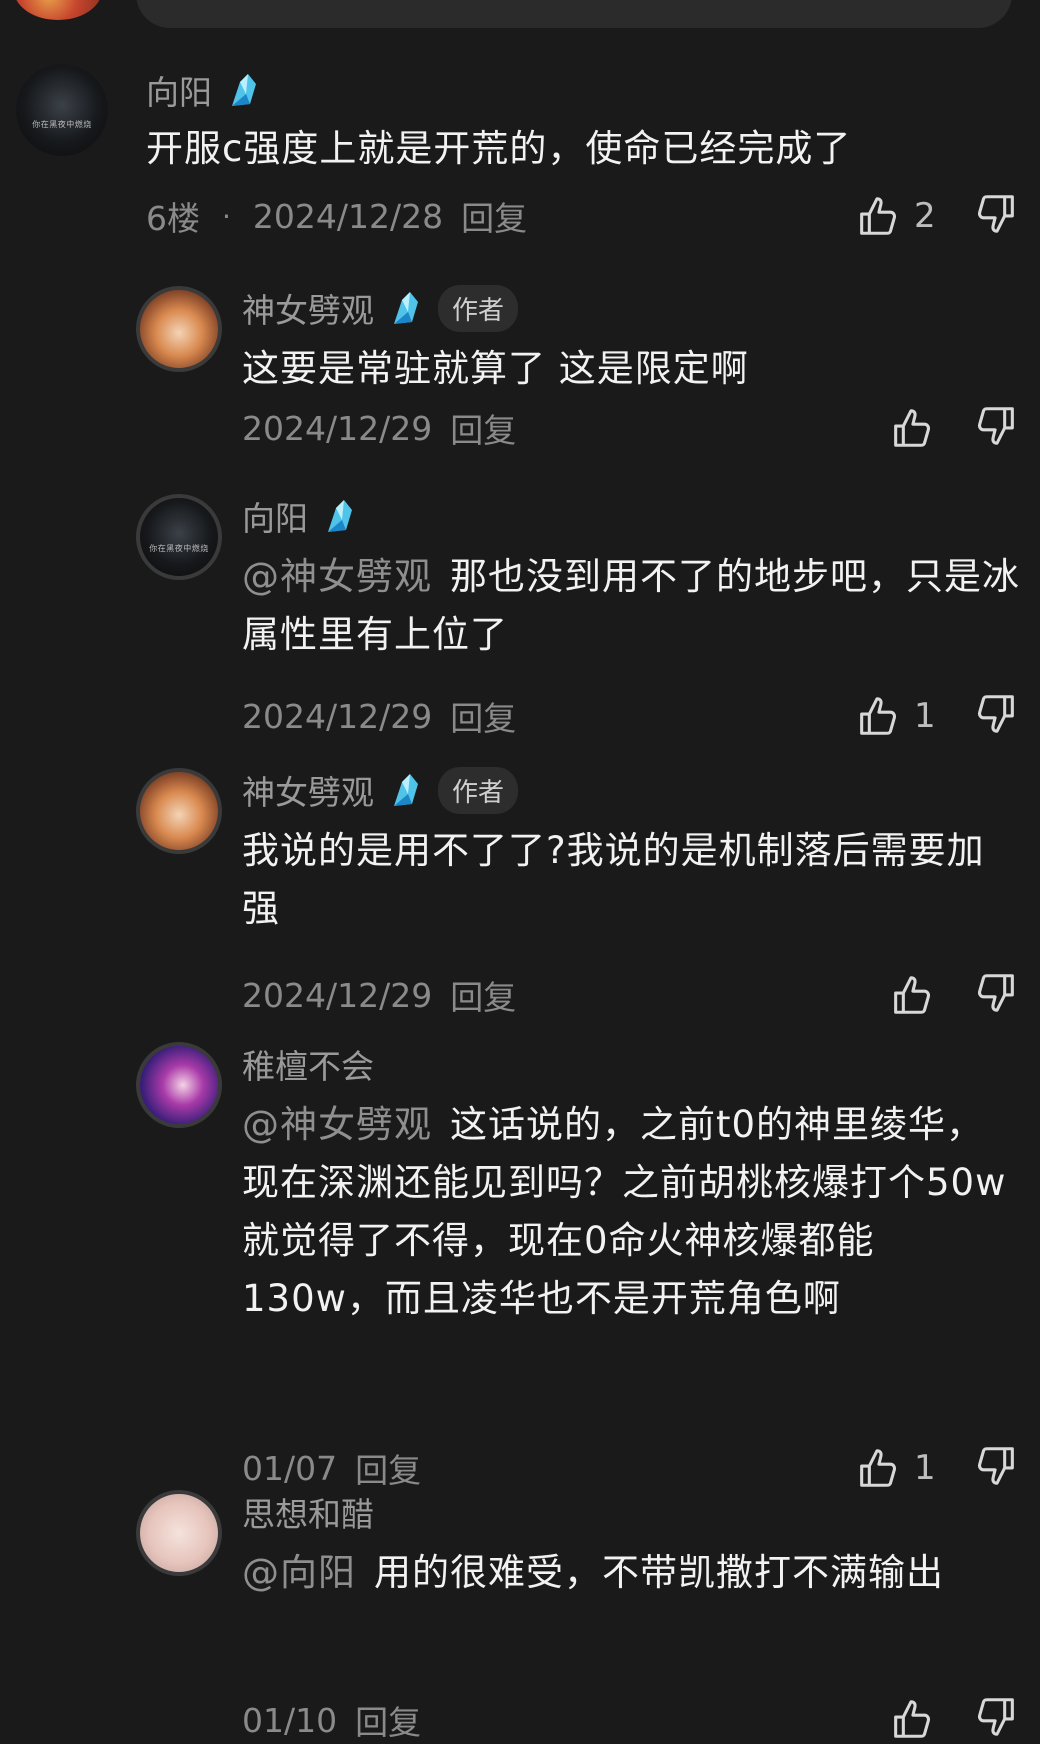 Image resolution: width=1040 pixels, height=1744 pixels. I want to click on top-partial-bar, so click(520, 15).